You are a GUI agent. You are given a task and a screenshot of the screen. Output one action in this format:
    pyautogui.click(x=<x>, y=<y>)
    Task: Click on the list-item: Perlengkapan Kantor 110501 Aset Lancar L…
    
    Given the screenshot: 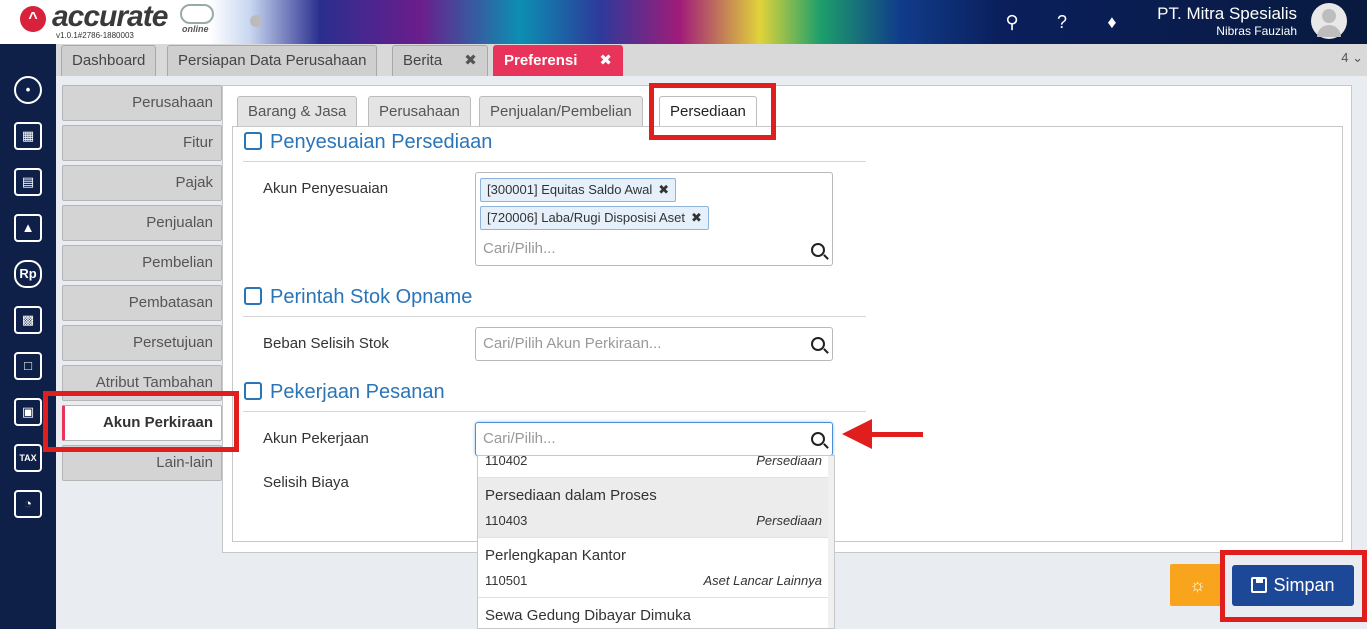 What is the action you would take?
    pyautogui.click(x=654, y=568)
    